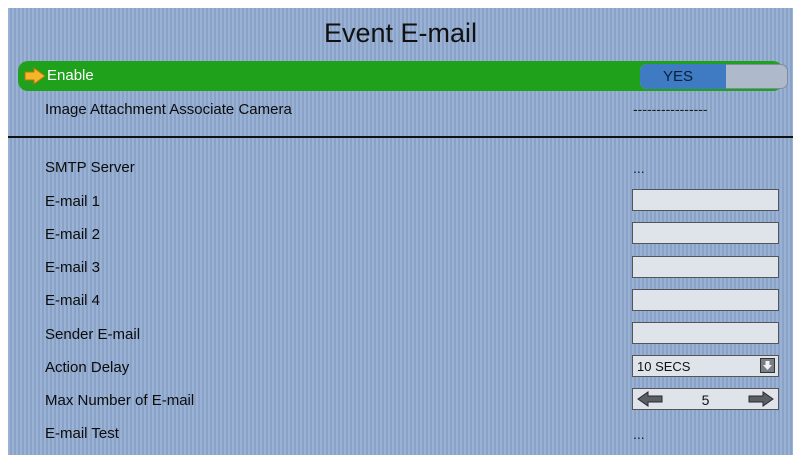 This screenshot has height=459, width=799. What do you see at coordinates (93, 334) in the screenshot?
I see `sender-email-label: Sender E-mail` at bounding box center [93, 334].